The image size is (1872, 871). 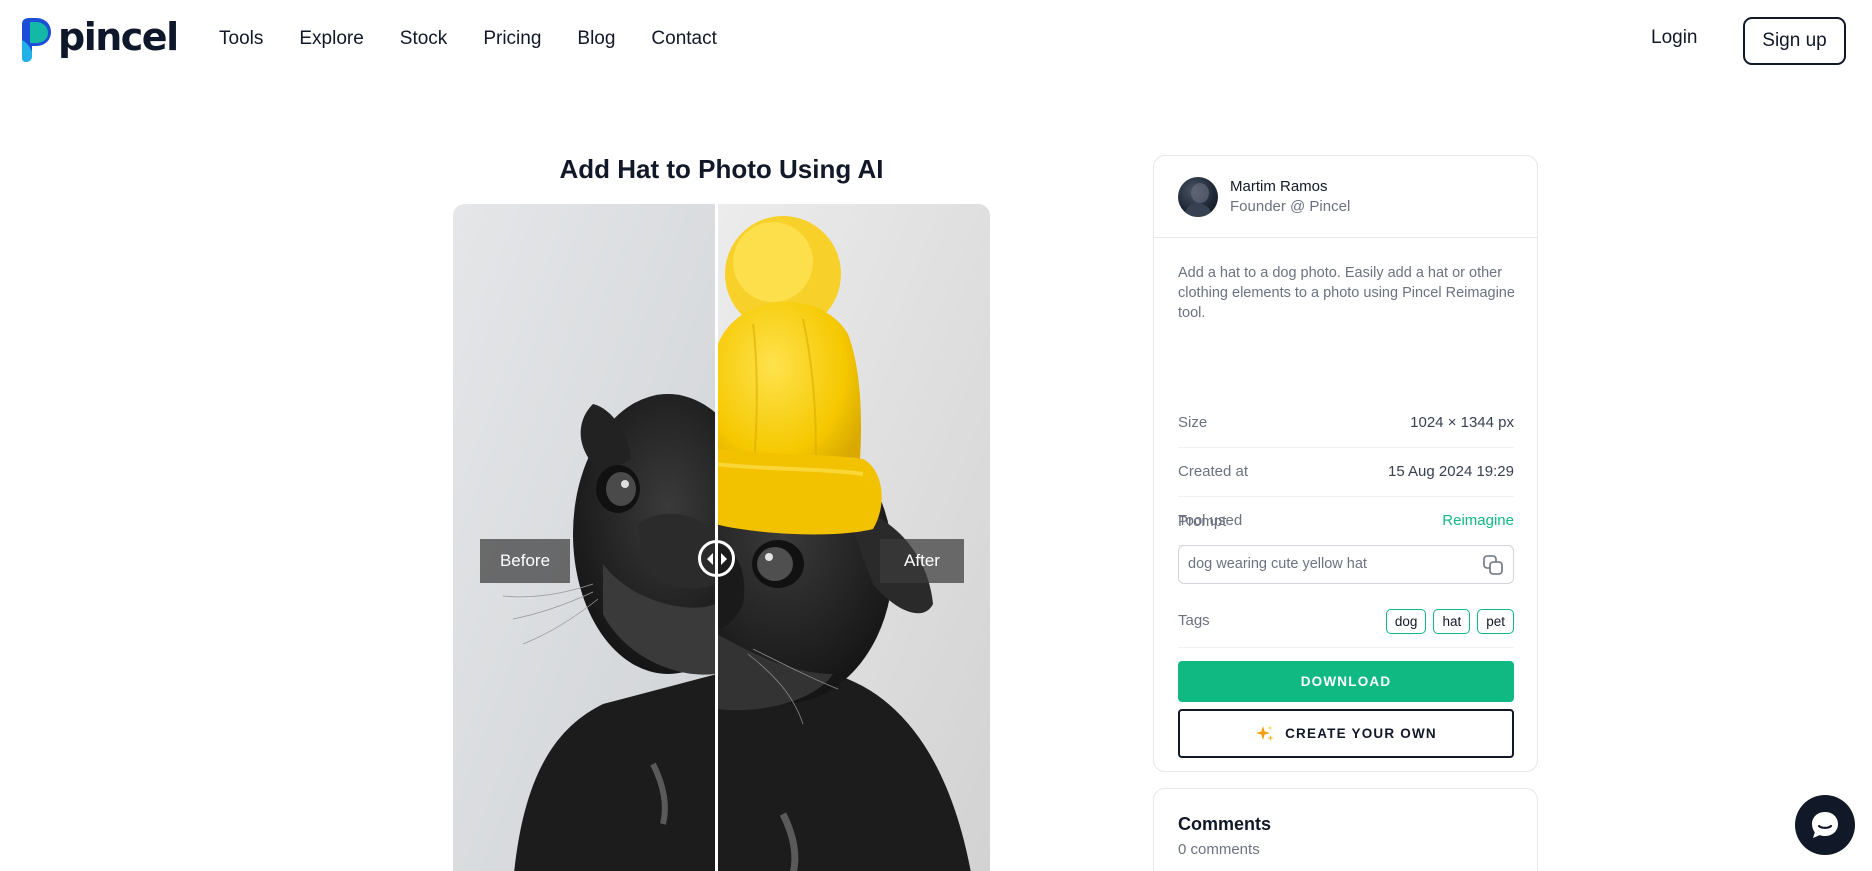 What do you see at coordinates (1346, 472) in the screenshot?
I see `detail-row-created: Created at 15 Aug 2024 19:29` at bounding box center [1346, 472].